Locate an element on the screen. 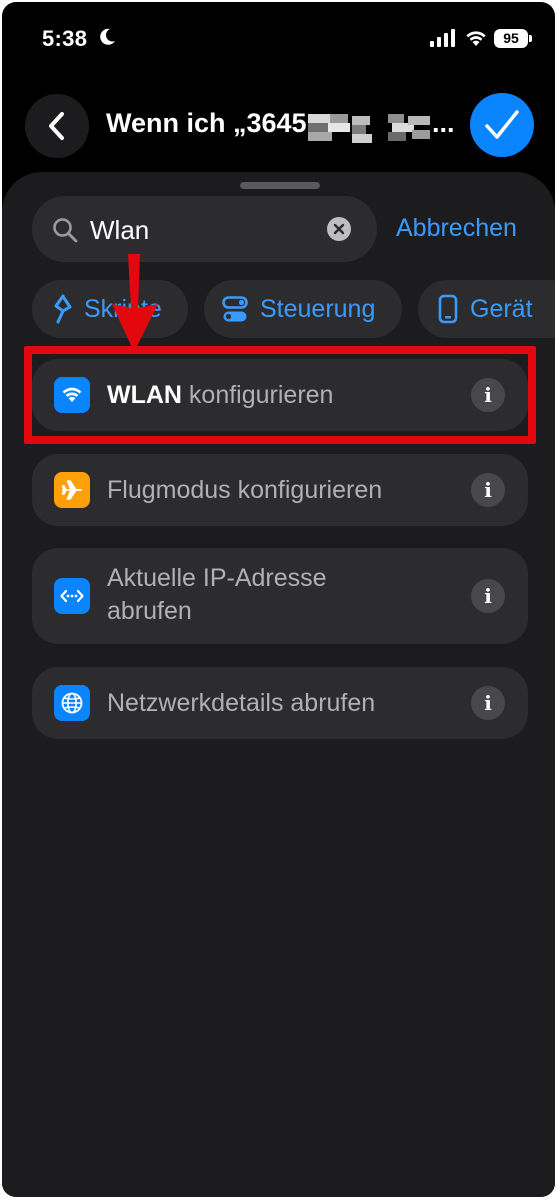  result-row-network-details: Netzwerkdetails abrufen i is located at coordinates (280, 703).